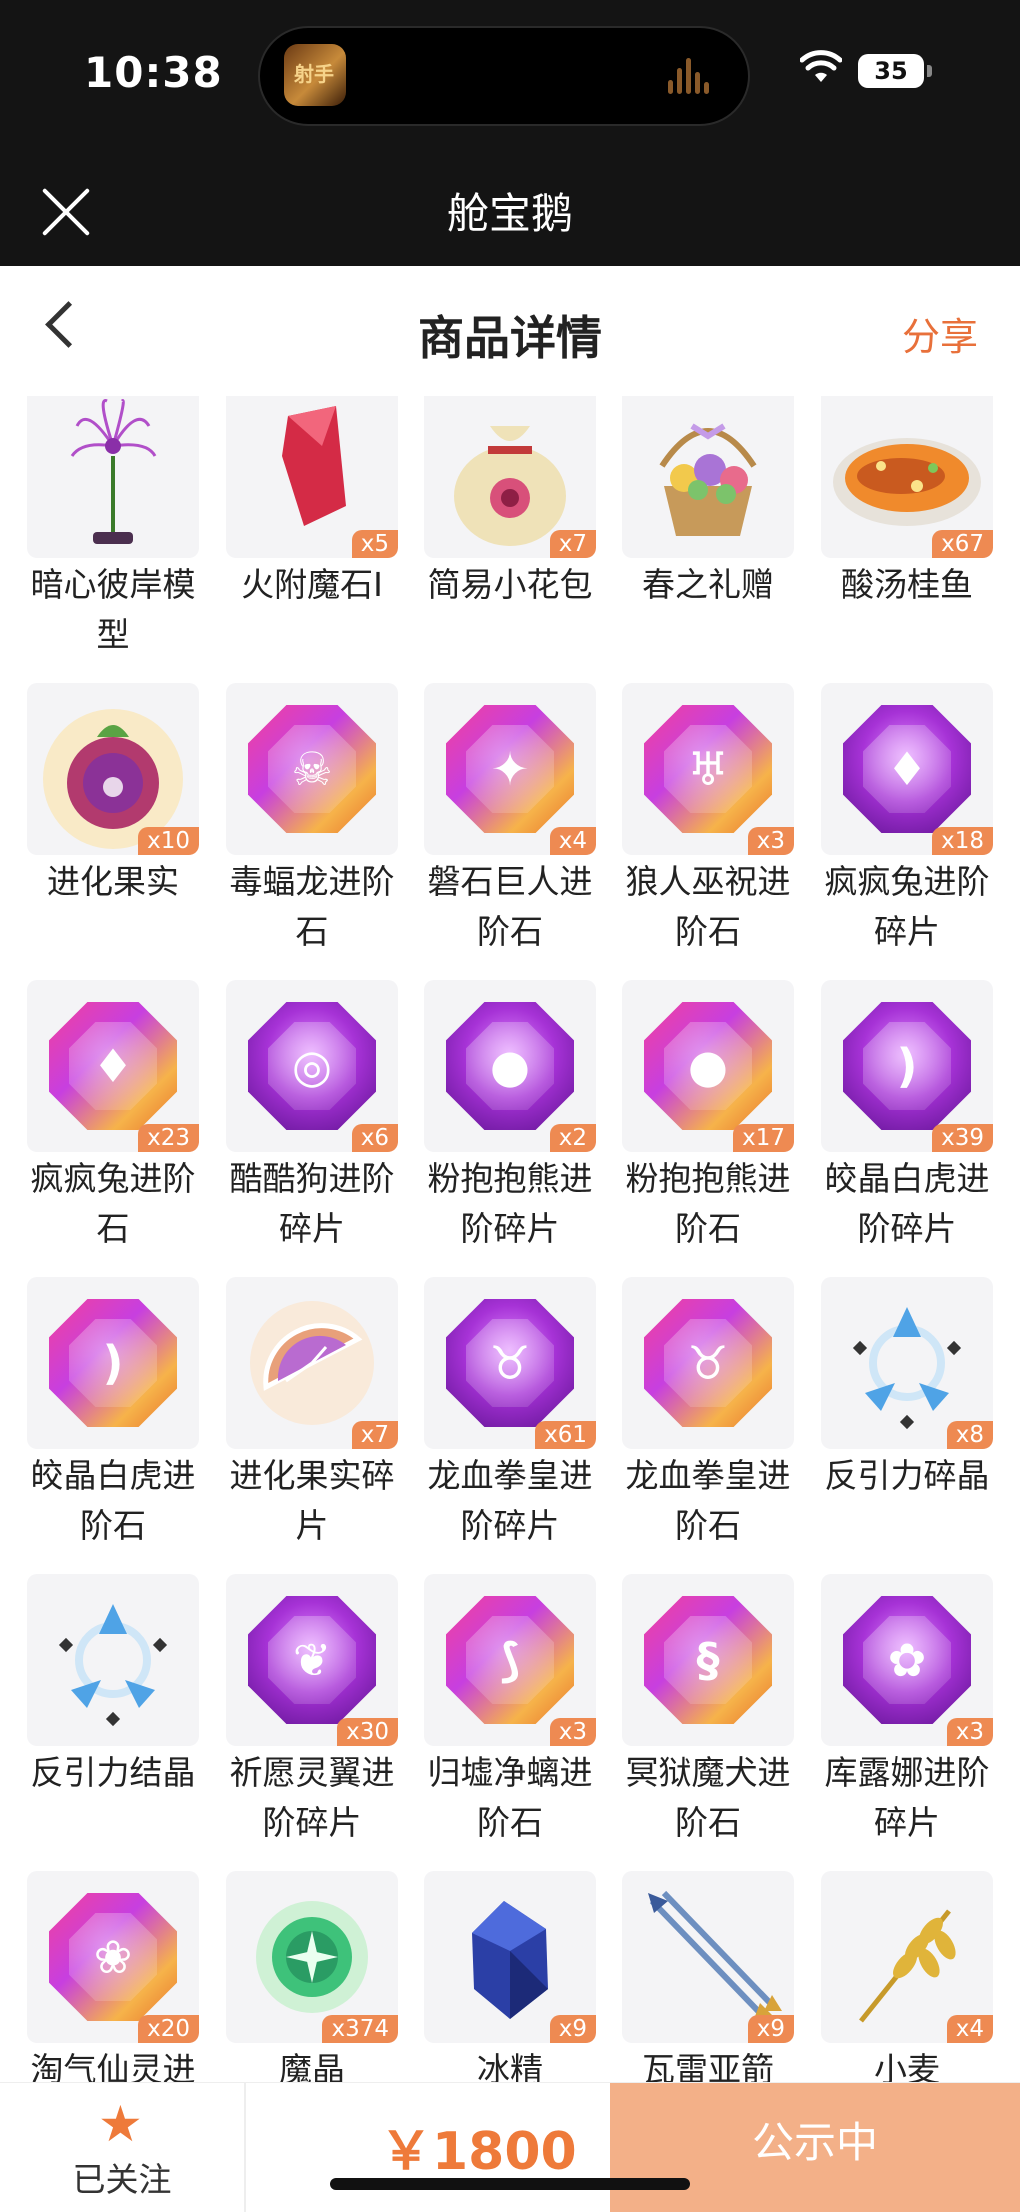  I want to click on item-name: 疯疯兔进阶石, so click(113, 1203).